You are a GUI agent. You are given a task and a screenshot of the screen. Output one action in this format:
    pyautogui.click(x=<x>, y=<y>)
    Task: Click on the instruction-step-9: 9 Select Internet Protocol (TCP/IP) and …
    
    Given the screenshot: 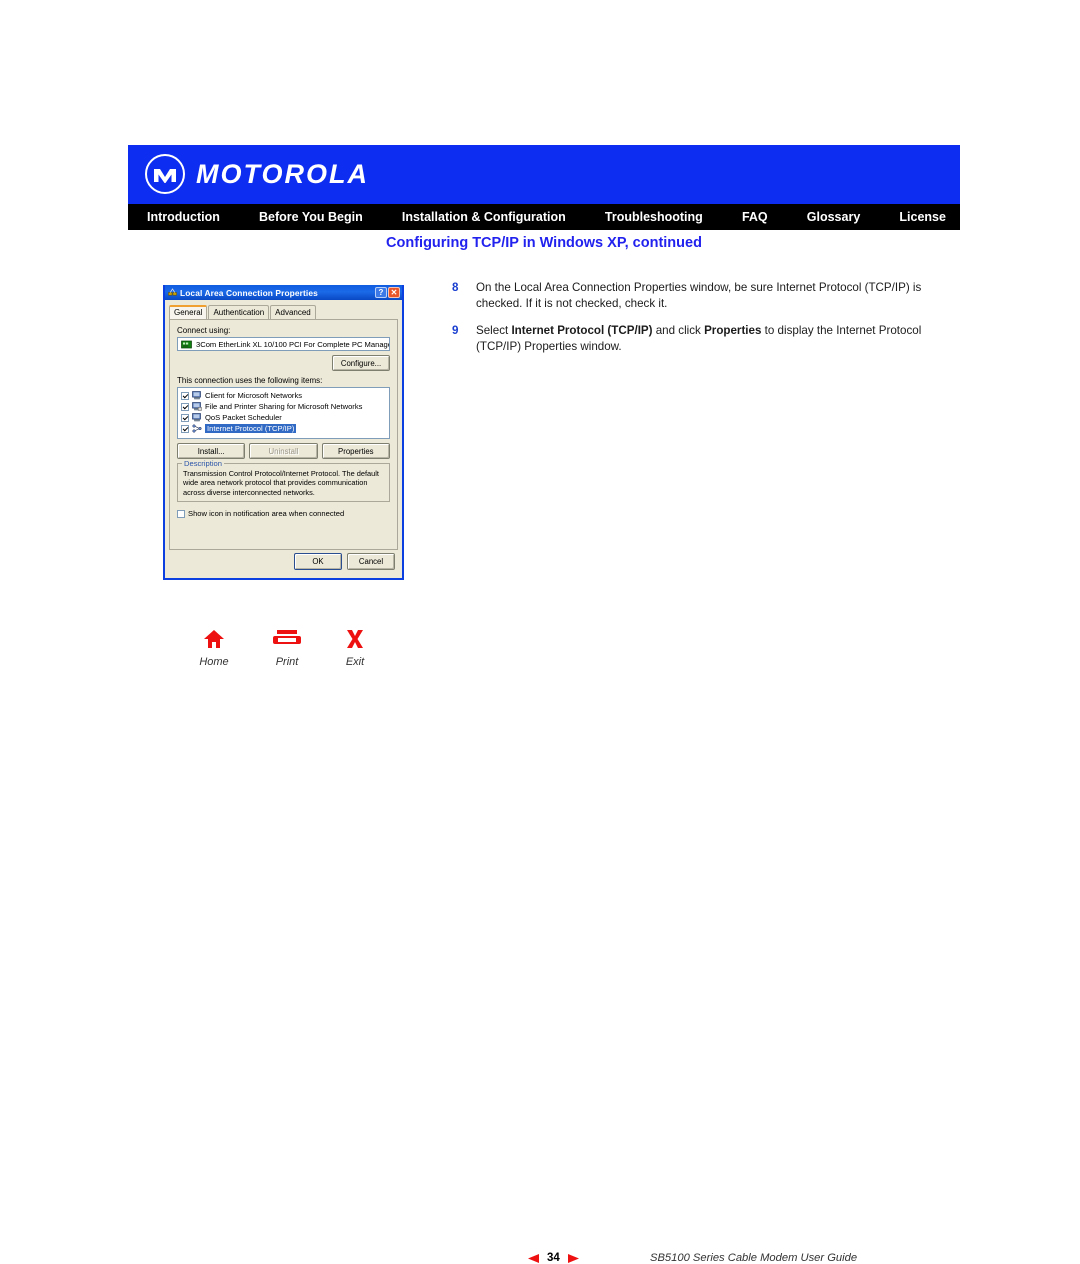 What is the action you would take?
    pyautogui.click(x=702, y=338)
    